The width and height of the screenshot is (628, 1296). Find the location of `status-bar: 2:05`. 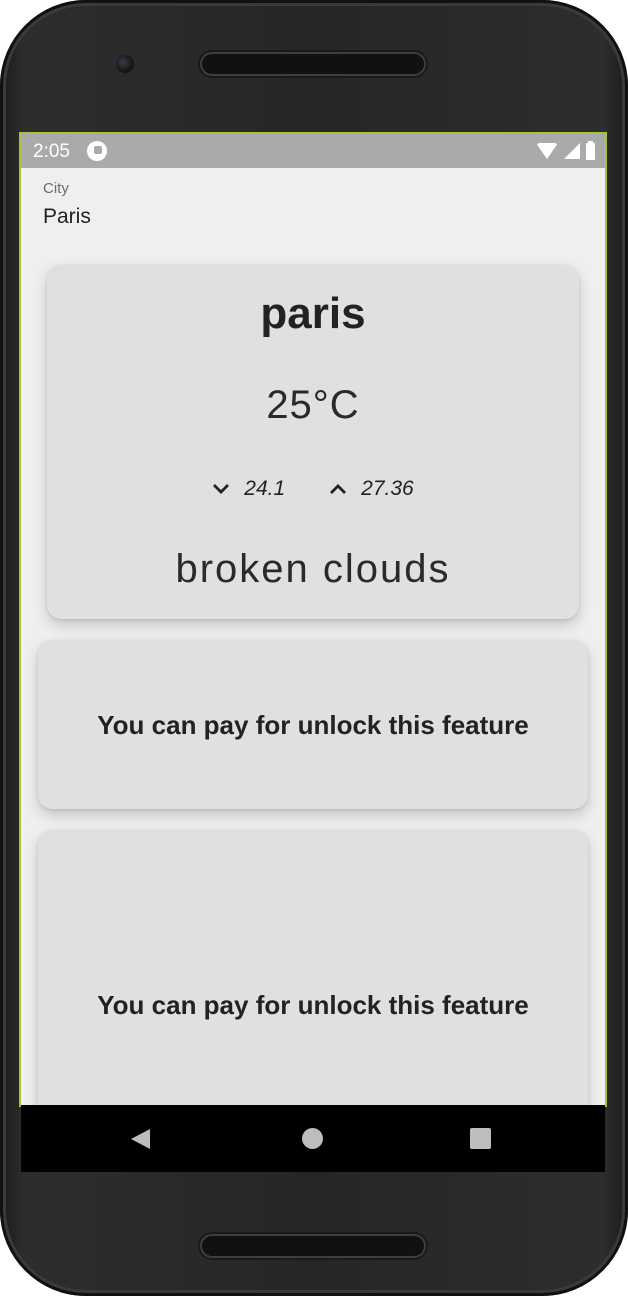

status-bar: 2:05 is located at coordinates (313, 151).